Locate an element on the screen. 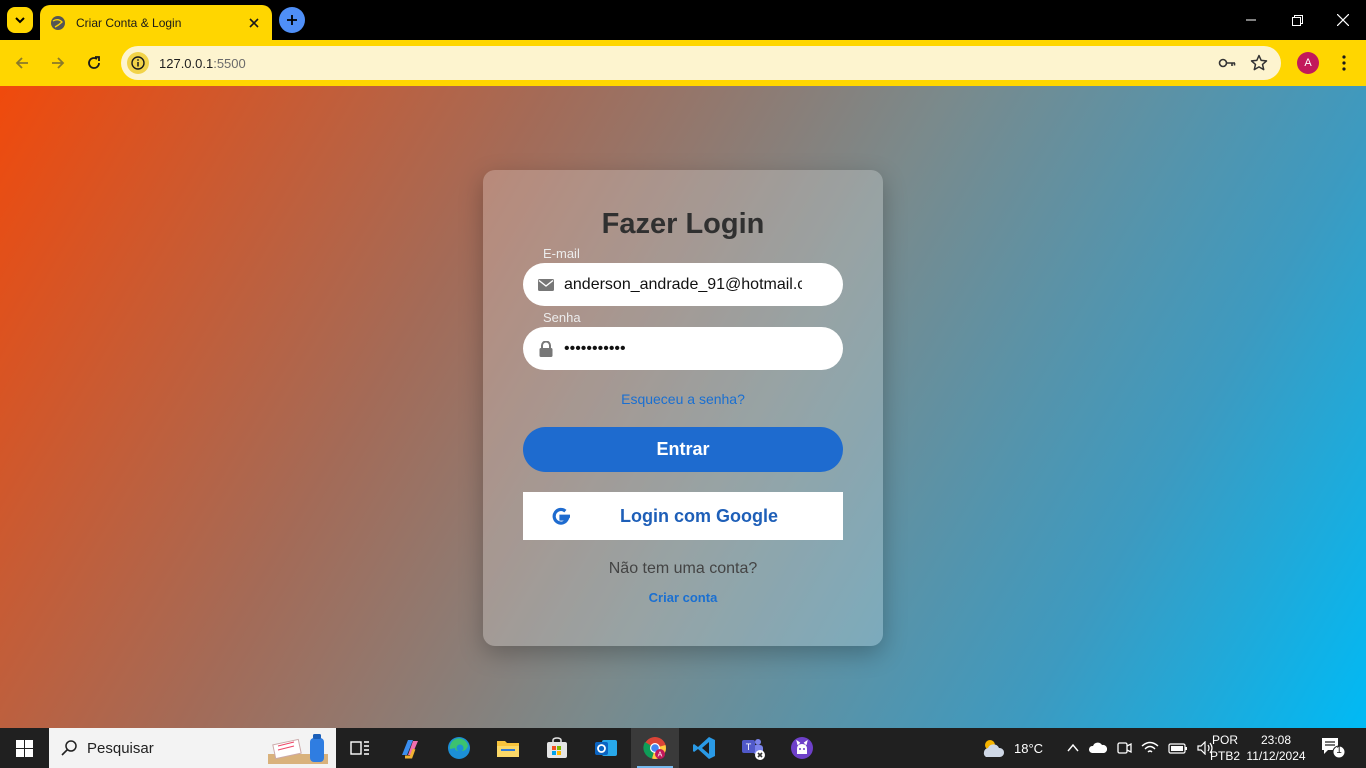 Image resolution: width=1366 pixels, height=768 pixels. back-button is located at coordinates (22, 63).